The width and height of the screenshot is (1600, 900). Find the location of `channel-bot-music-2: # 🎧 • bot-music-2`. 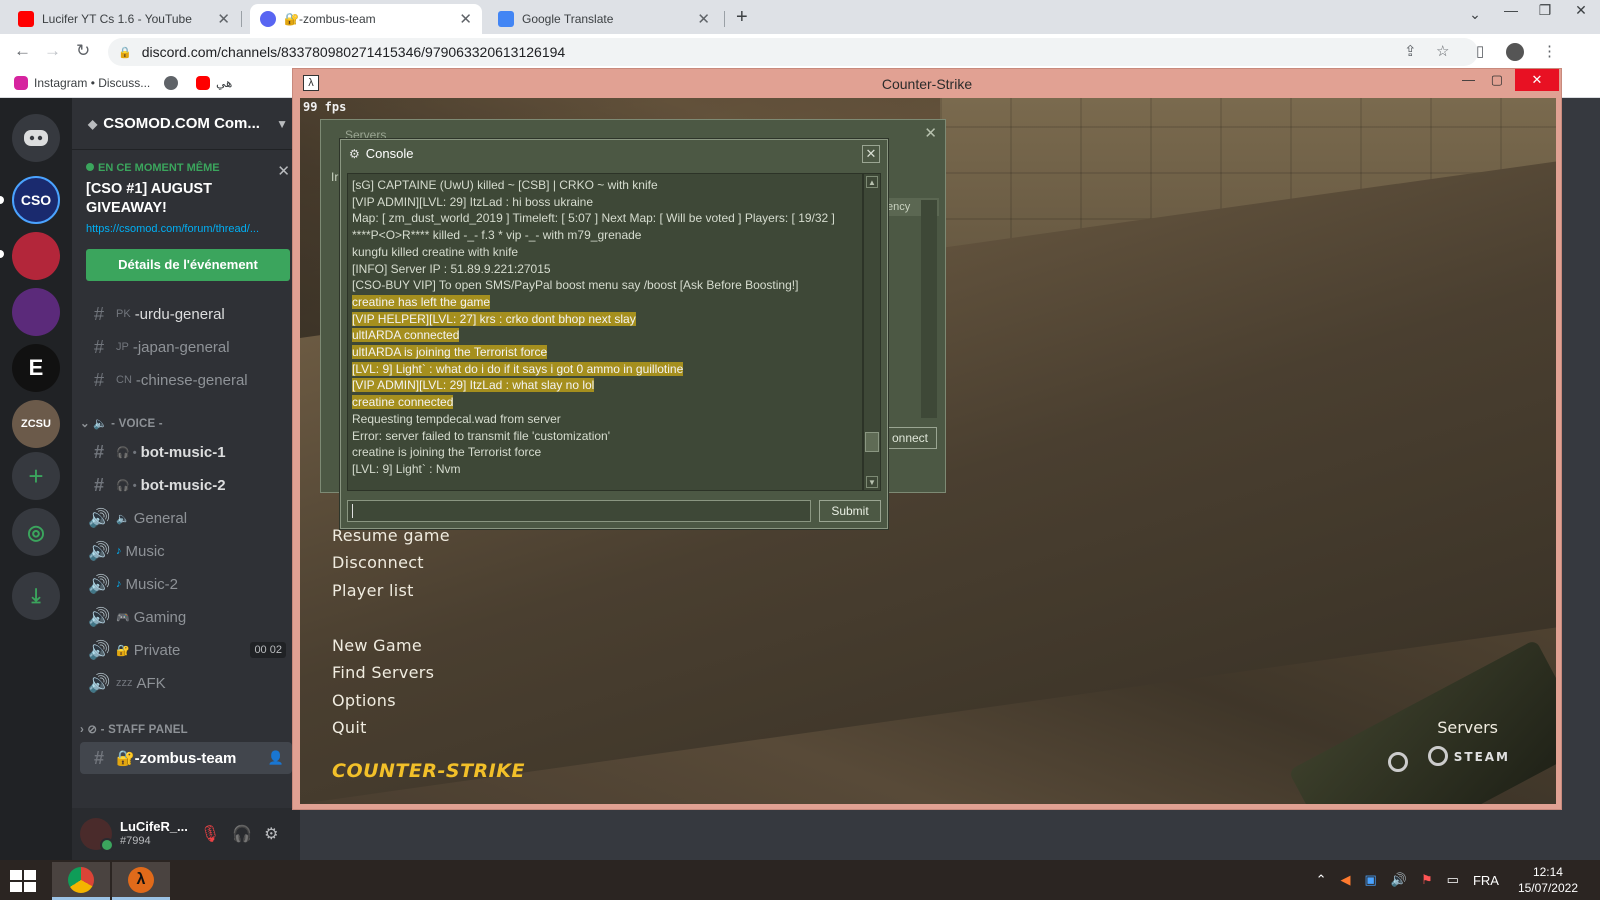

channel-bot-music-2: # 🎧 • bot-music-2 is located at coordinates (186, 485).